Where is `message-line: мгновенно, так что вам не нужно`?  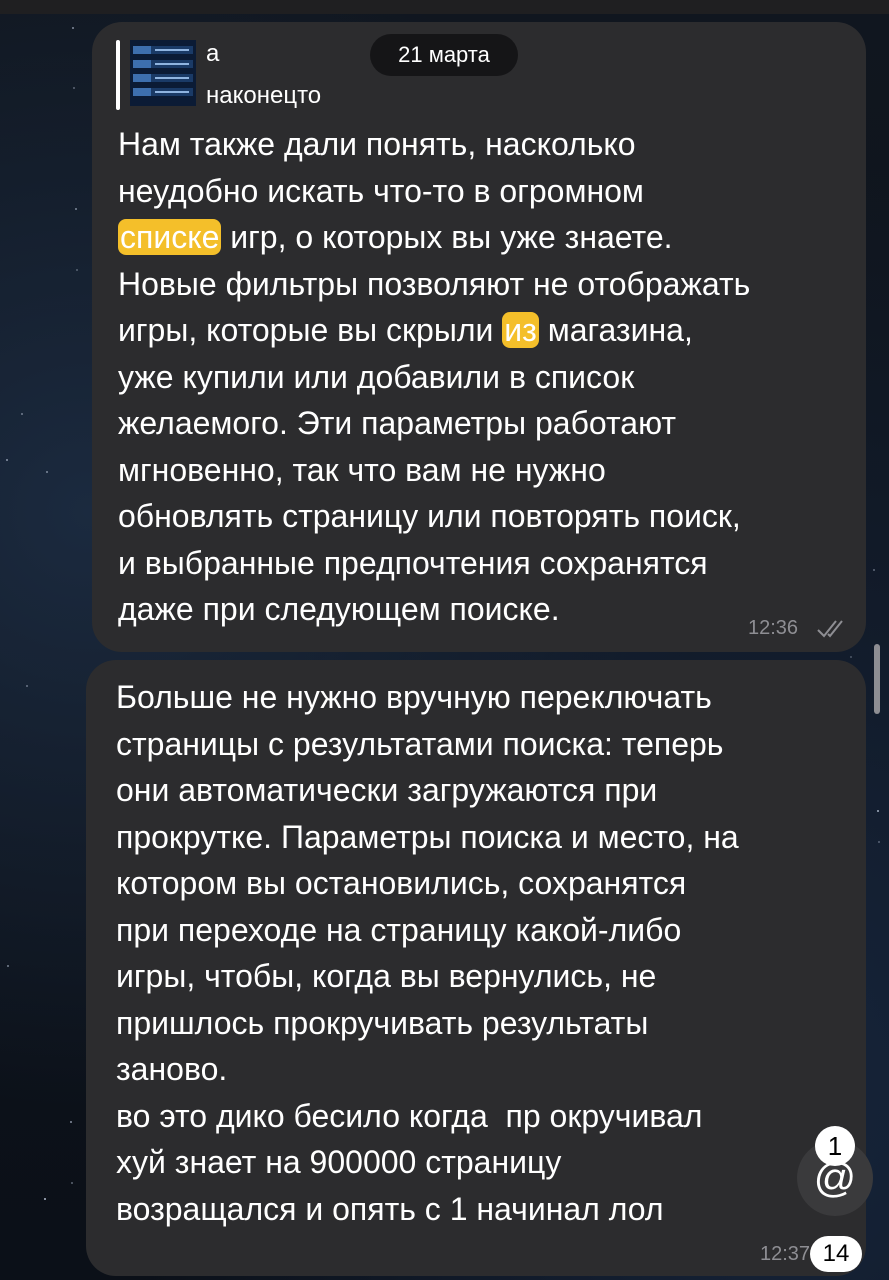 message-line: мгновенно, так что вам не нужно is located at coordinates (434, 470).